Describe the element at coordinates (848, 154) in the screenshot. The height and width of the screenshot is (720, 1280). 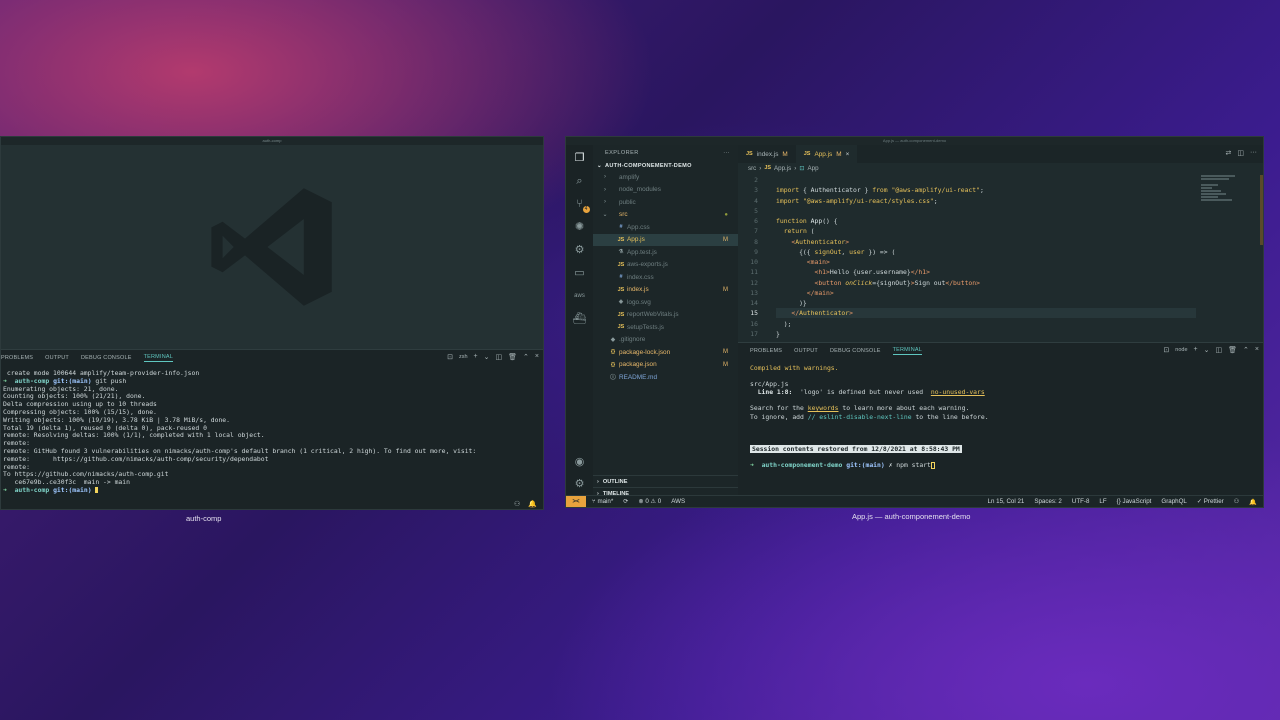
I see `close-tab-icon: ×` at that location.